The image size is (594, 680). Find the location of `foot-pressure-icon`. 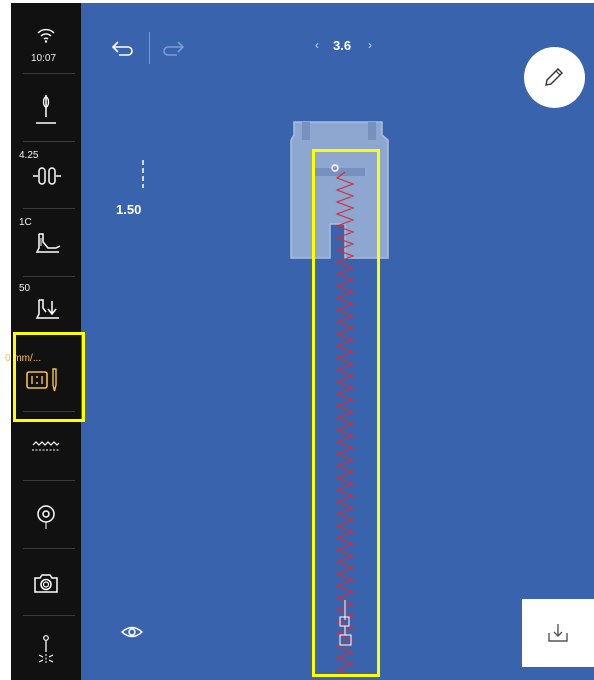

foot-pressure-icon is located at coordinates (47, 309).